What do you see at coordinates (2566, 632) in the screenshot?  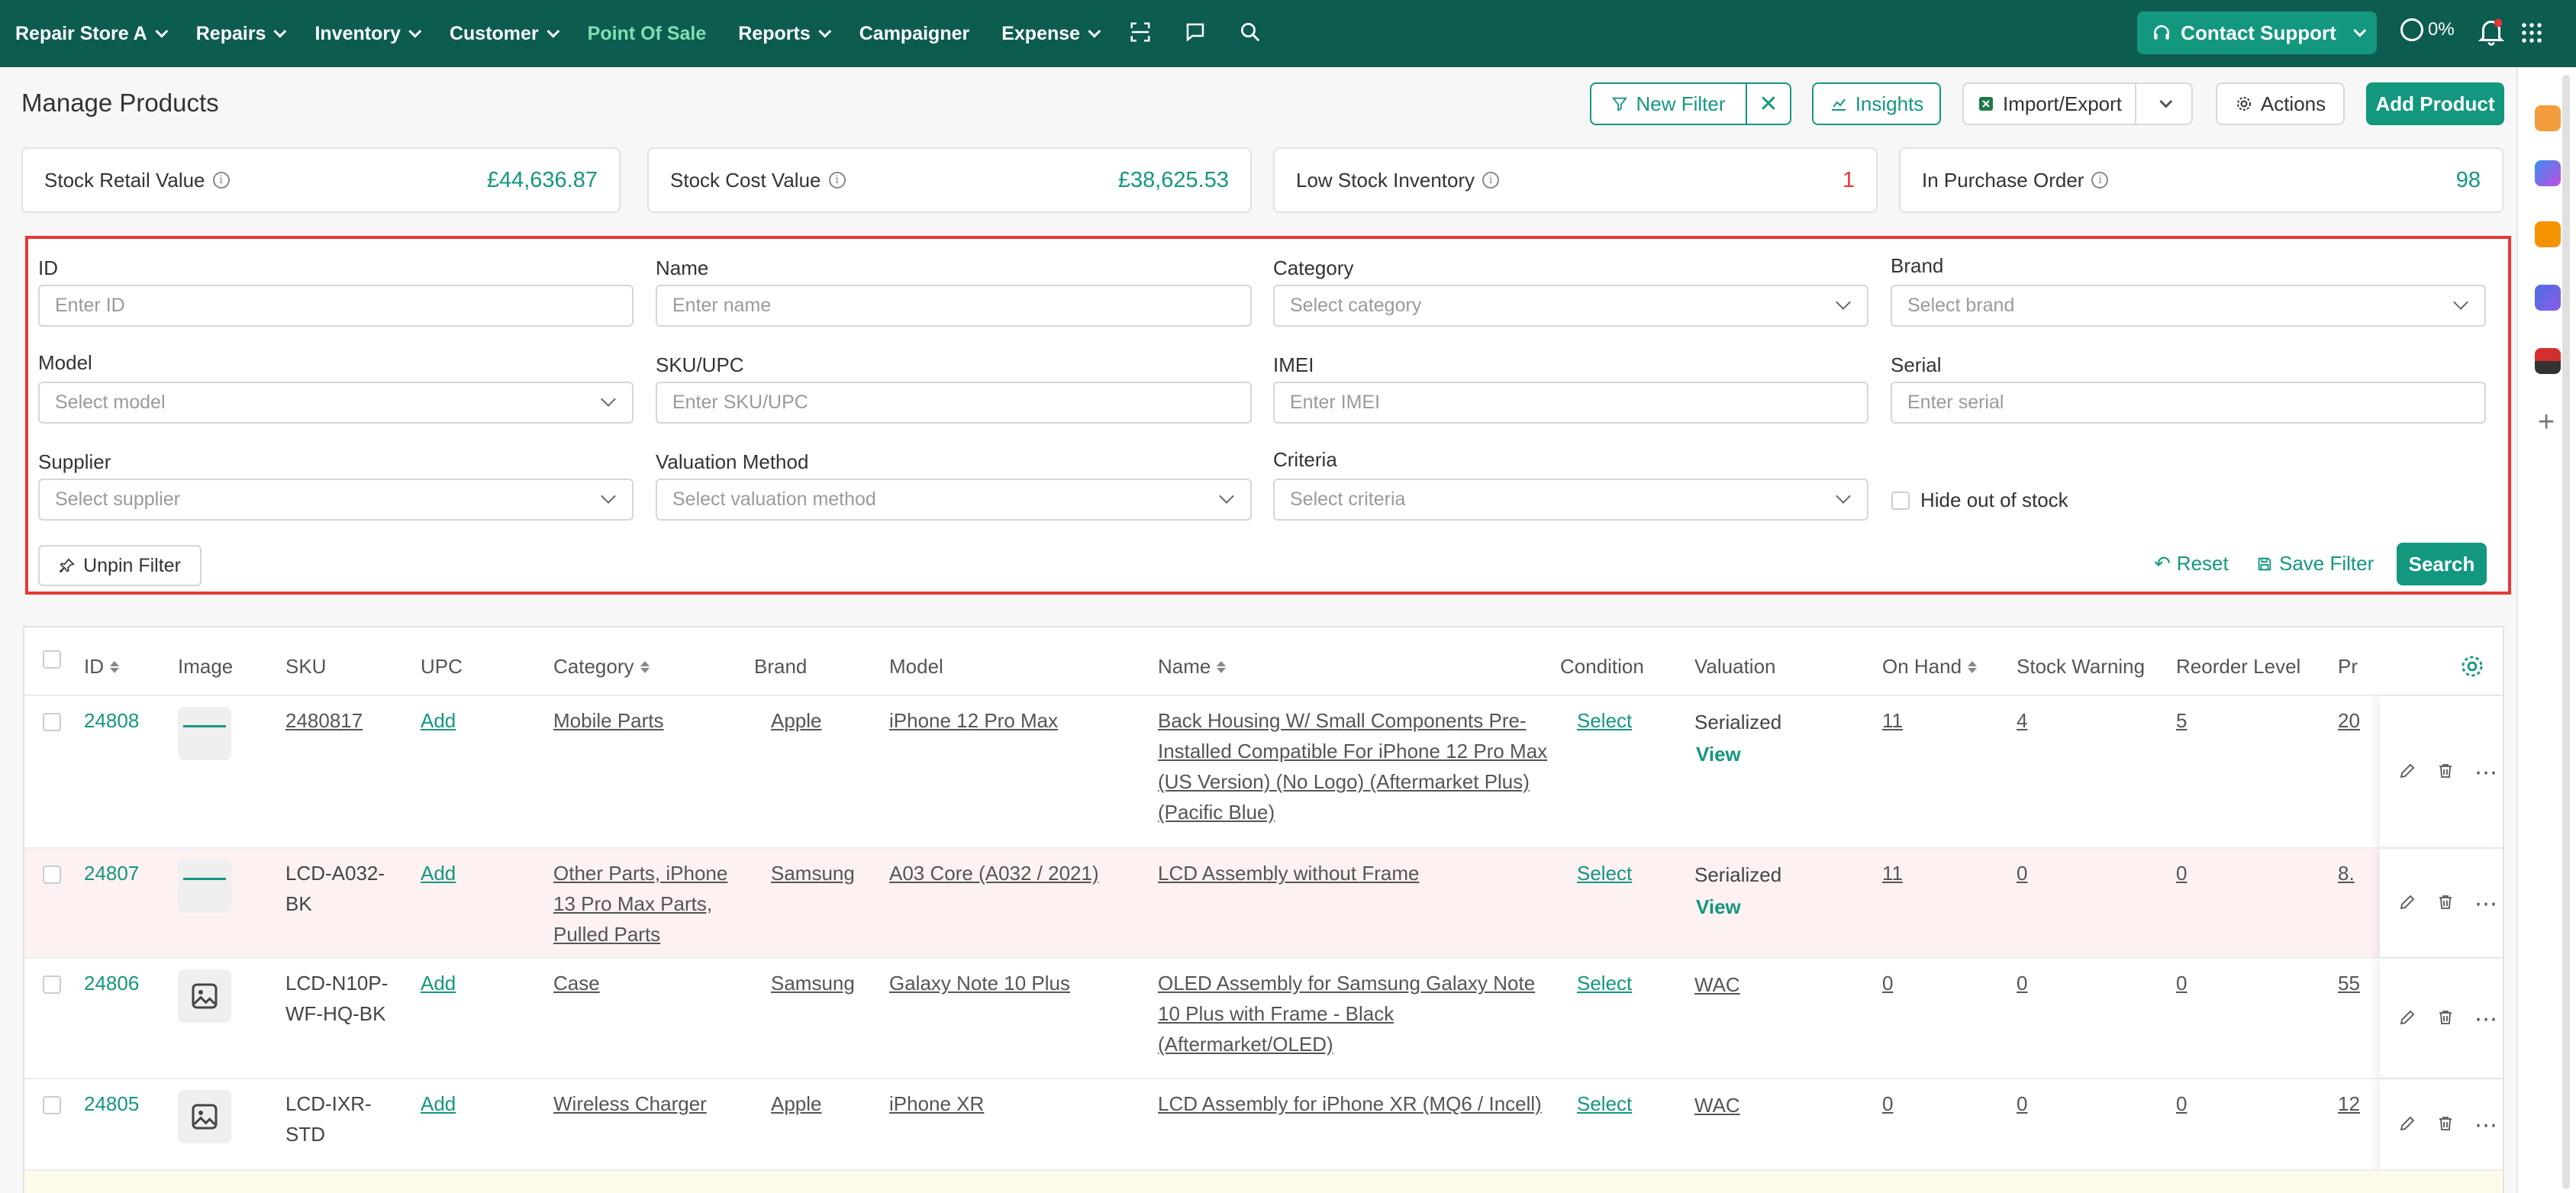 I see `scrollbar` at bounding box center [2566, 632].